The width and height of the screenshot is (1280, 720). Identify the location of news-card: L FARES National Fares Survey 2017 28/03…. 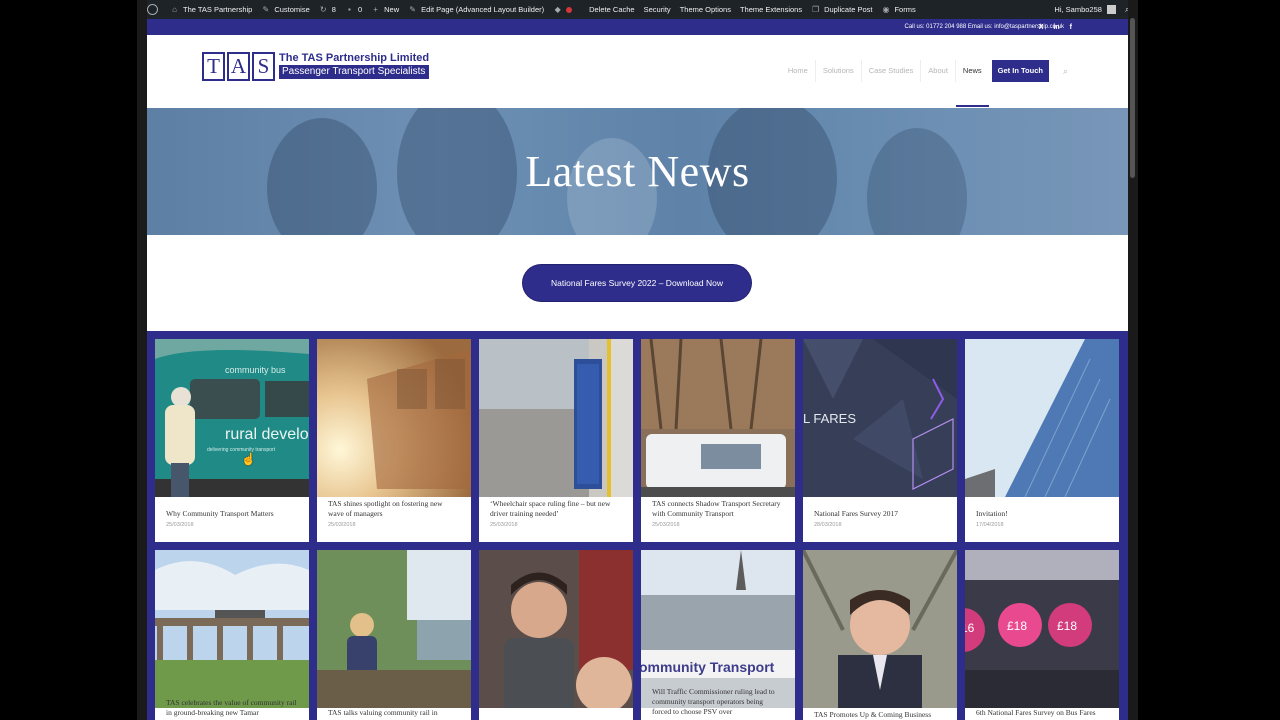
(880, 440).